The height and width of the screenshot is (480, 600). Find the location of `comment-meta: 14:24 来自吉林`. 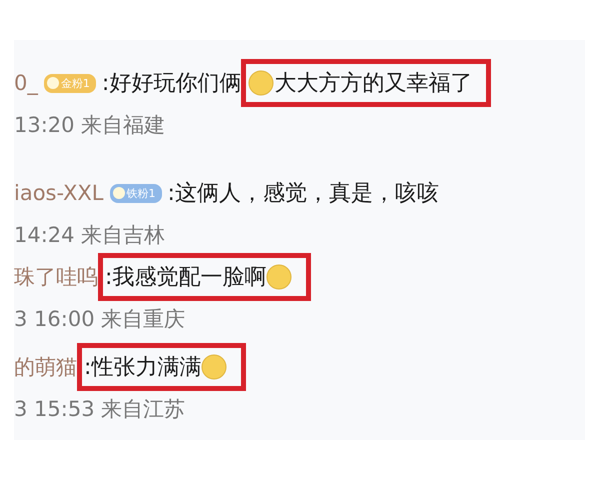

comment-meta: 14:24 来自吉林 is located at coordinates (90, 235).